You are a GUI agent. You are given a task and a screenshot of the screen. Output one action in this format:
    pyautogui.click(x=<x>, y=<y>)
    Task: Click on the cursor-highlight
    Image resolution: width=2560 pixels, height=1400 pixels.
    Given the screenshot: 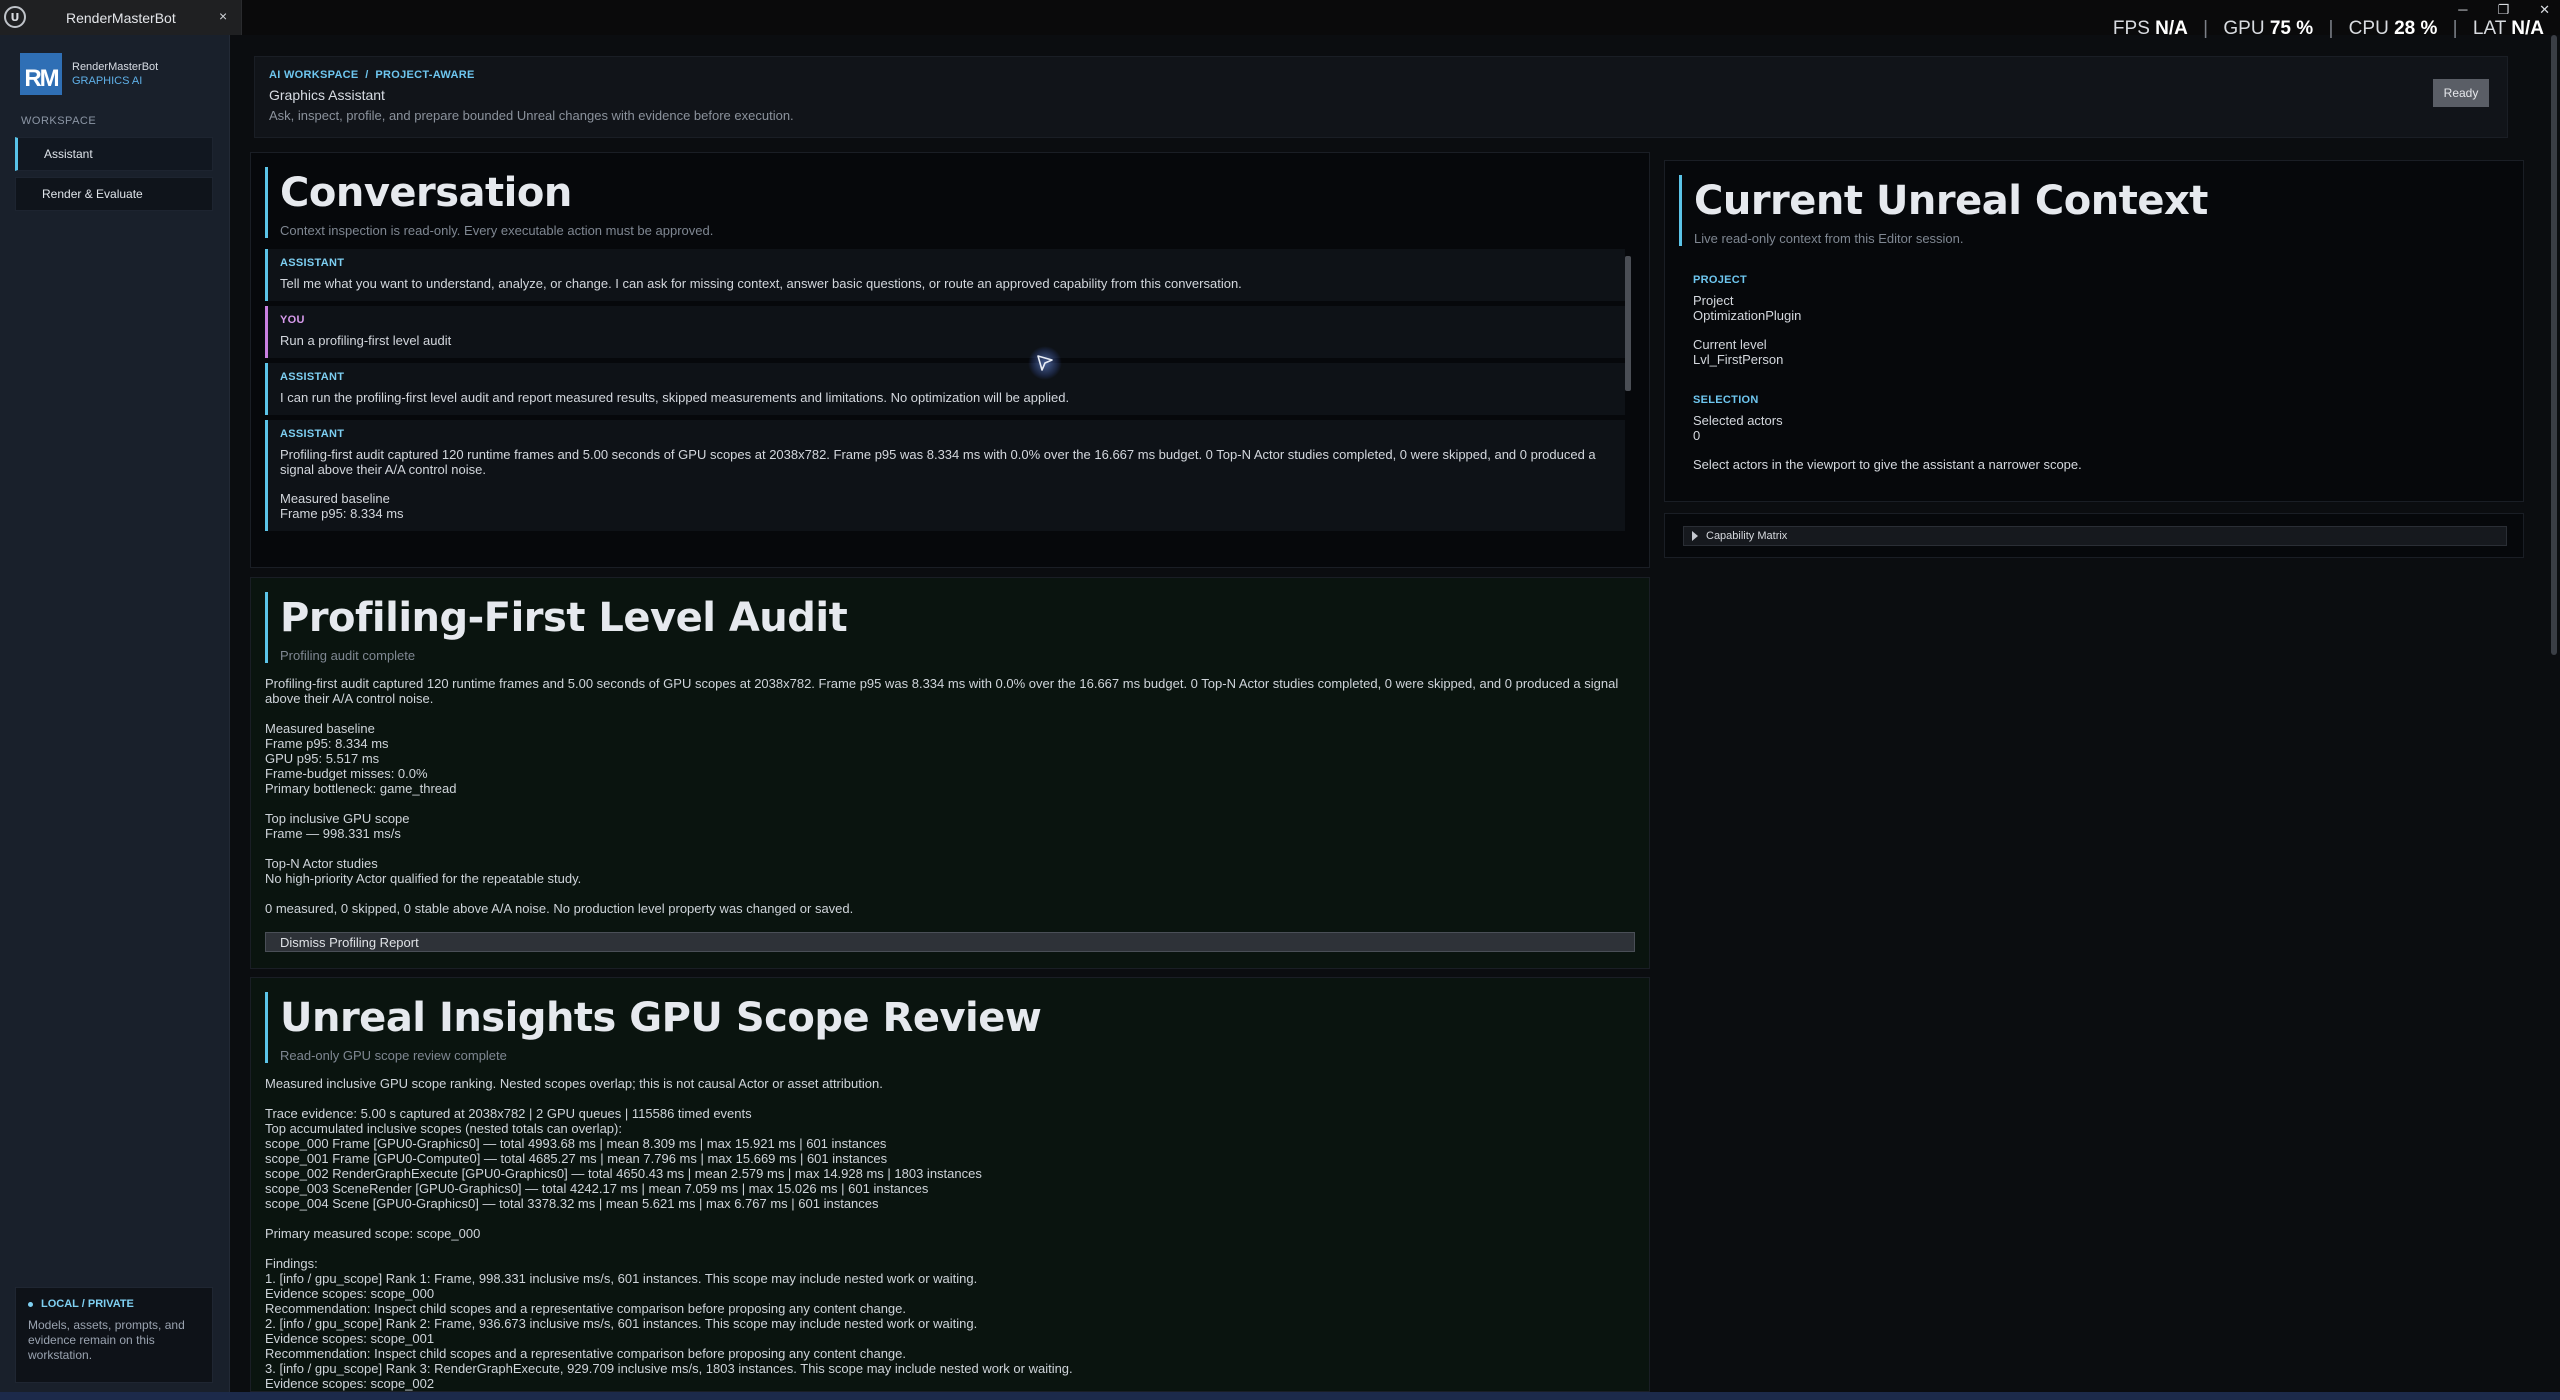 What is the action you would take?
    pyautogui.click(x=1045, y=363)
    